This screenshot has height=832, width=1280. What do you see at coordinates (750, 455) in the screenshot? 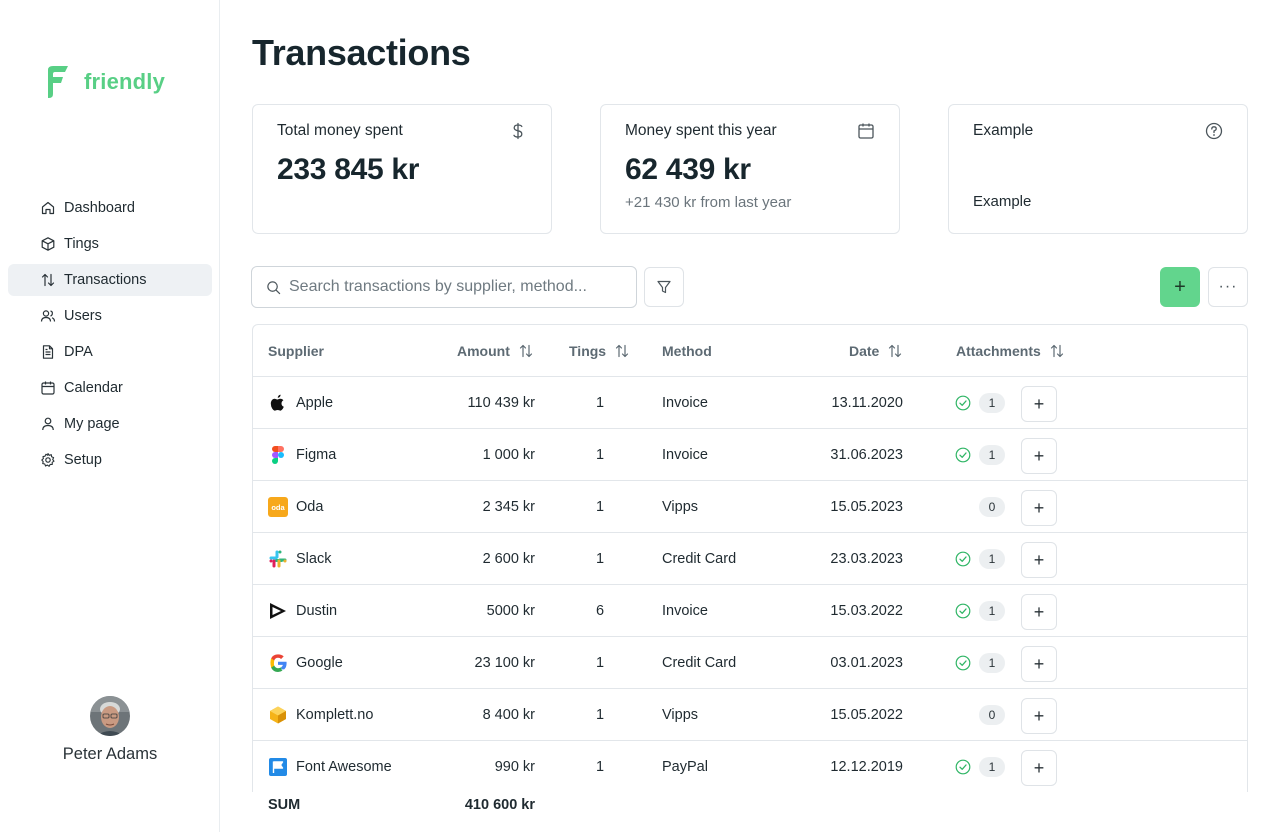
I see `table-row: Figma 1 000 kr 1 Invoice 31.06.2023 1 +` at bounding box center [750, 455].